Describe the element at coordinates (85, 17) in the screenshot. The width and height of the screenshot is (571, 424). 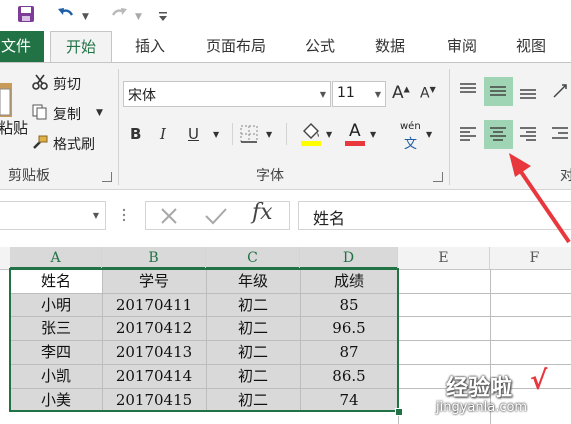
I see `undo-dropdown-icon: ▼` at that location.